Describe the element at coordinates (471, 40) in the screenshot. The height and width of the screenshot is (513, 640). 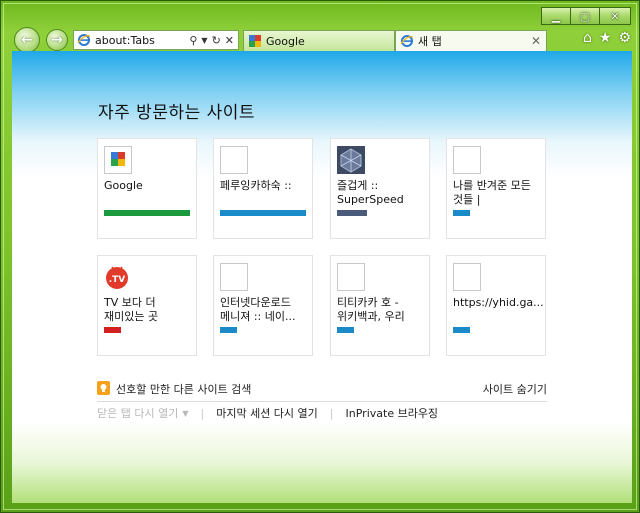
I see `tab-new-tab: 새 탭 ✕` at that location.